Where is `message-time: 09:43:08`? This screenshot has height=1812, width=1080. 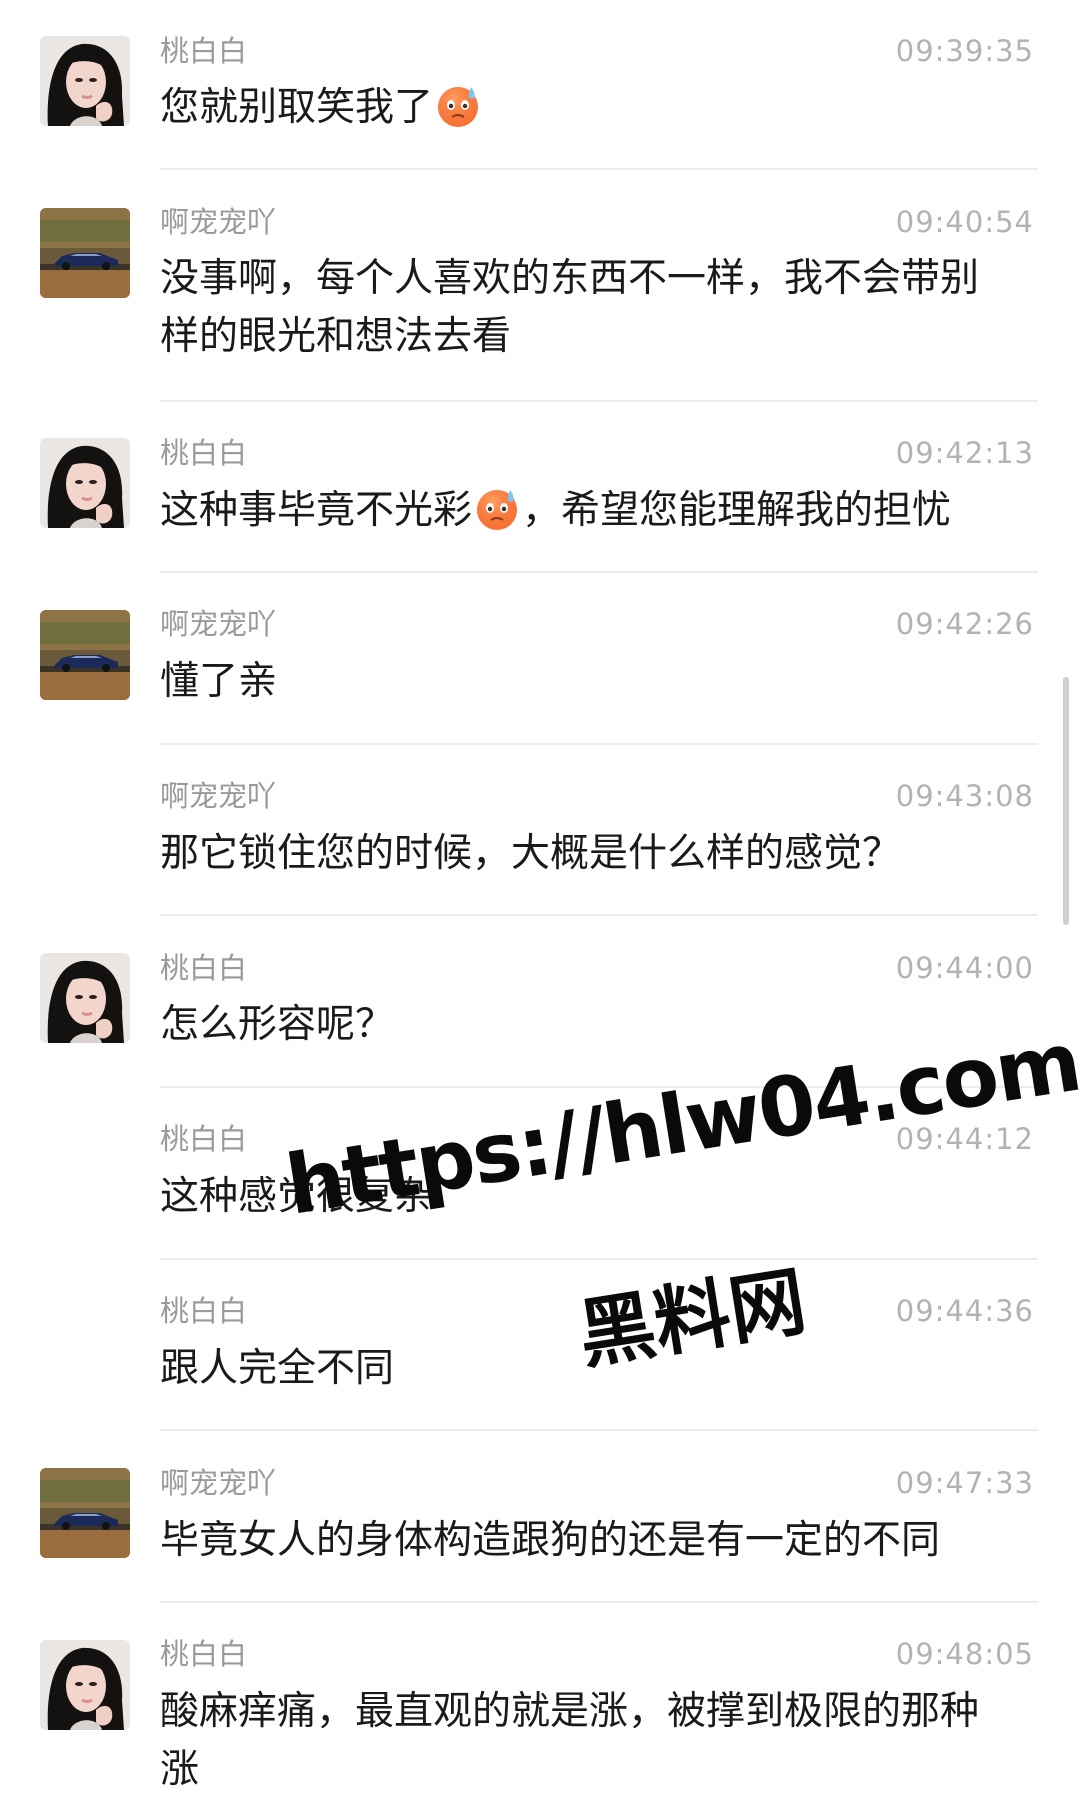 message-time: 09:43:08 is located at coordinates (964, 796).